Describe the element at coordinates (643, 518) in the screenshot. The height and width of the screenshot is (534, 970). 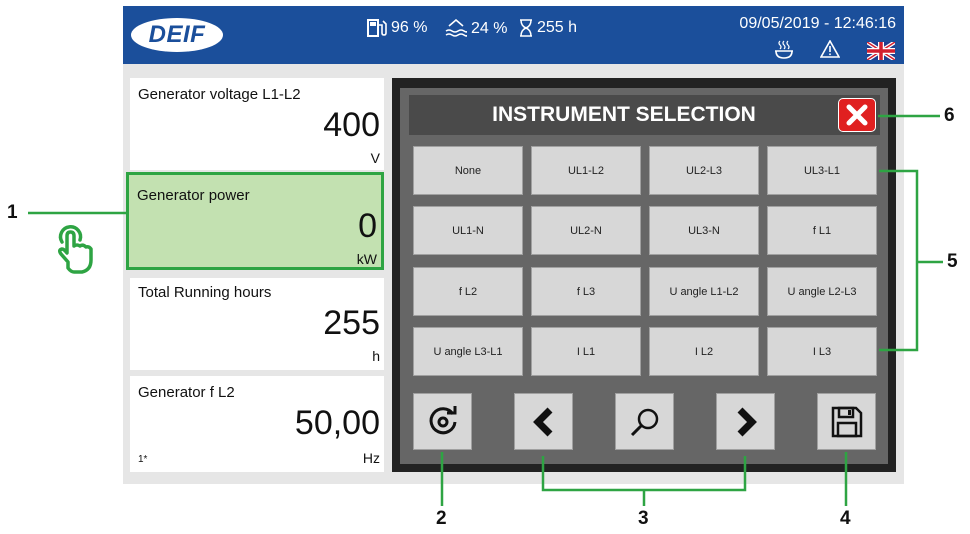
I see `callout-3: 3` at that location.